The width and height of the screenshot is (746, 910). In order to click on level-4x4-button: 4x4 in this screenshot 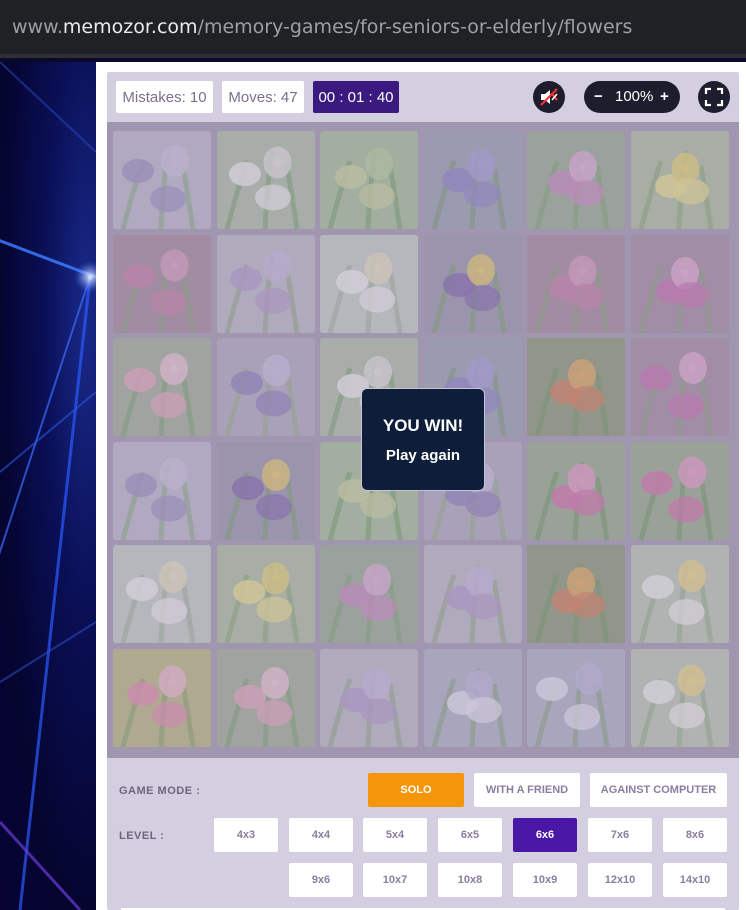, I will do `click(321, 835)`.